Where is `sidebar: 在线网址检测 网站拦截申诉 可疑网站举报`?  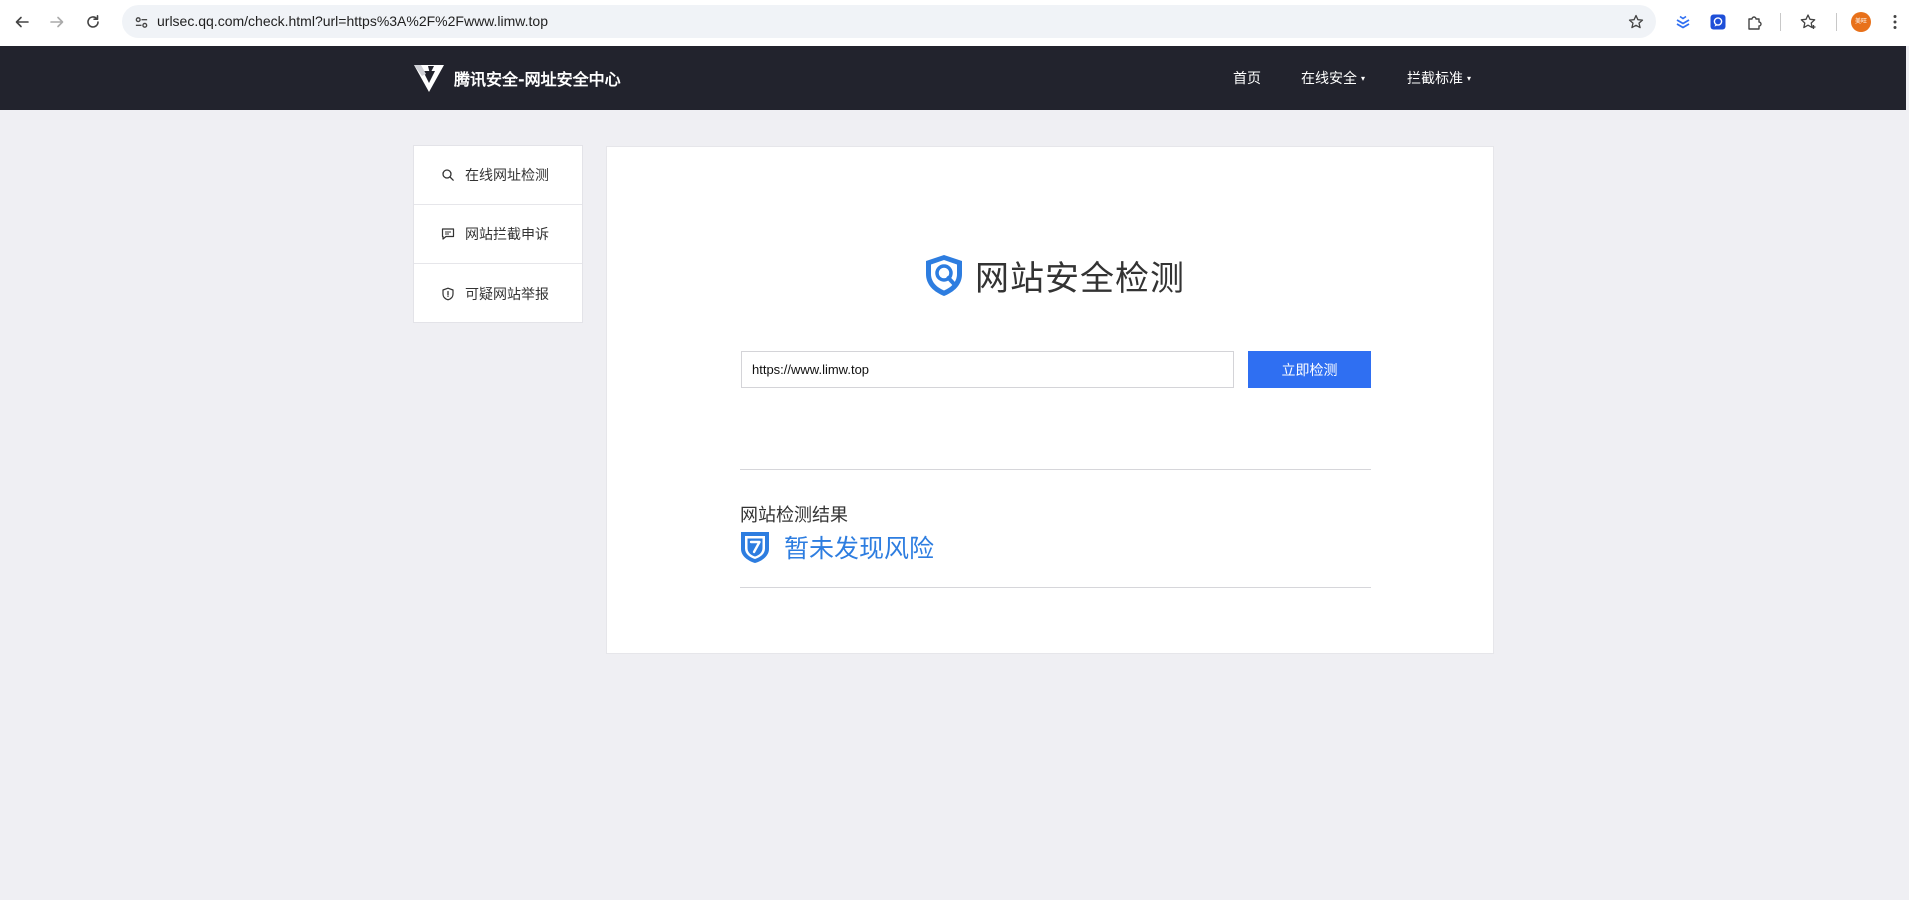 sidebar: 在线网址检测 网站拦截申诉 可疑网站举报 is located at coordinates (498, 234).